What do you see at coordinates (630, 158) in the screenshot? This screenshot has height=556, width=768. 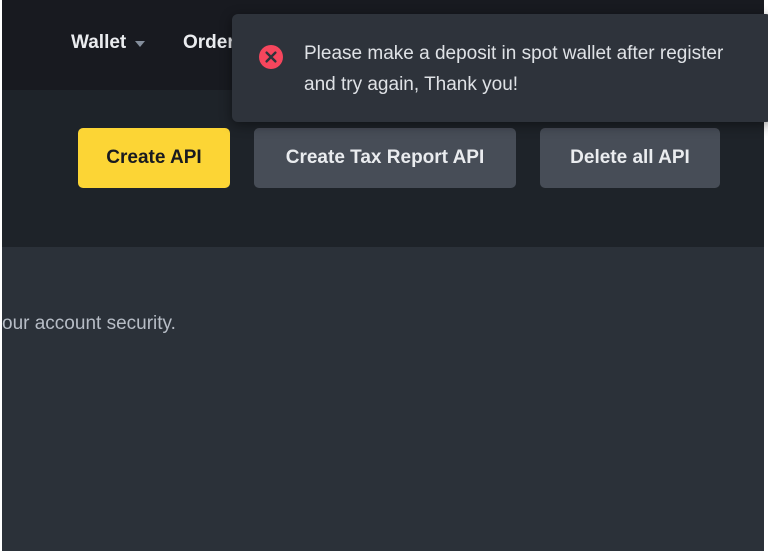 I see `delete-all-api-button: Delete all API` at bounding box center [630, 158].